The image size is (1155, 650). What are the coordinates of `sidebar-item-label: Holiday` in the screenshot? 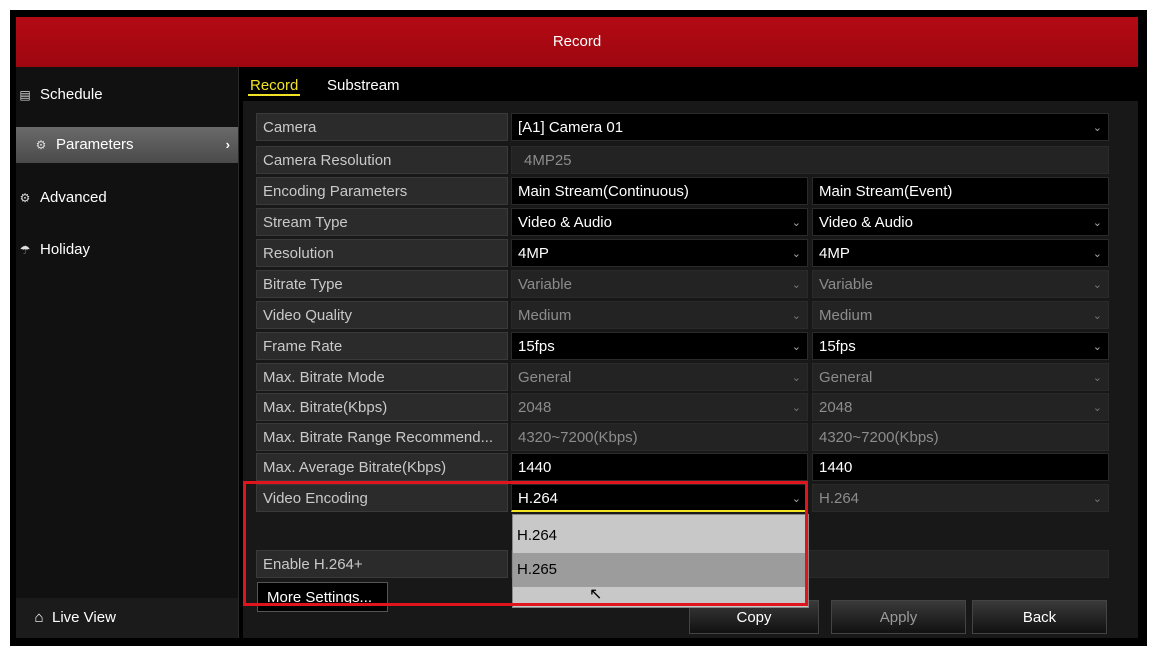 It's located at (65, 249).